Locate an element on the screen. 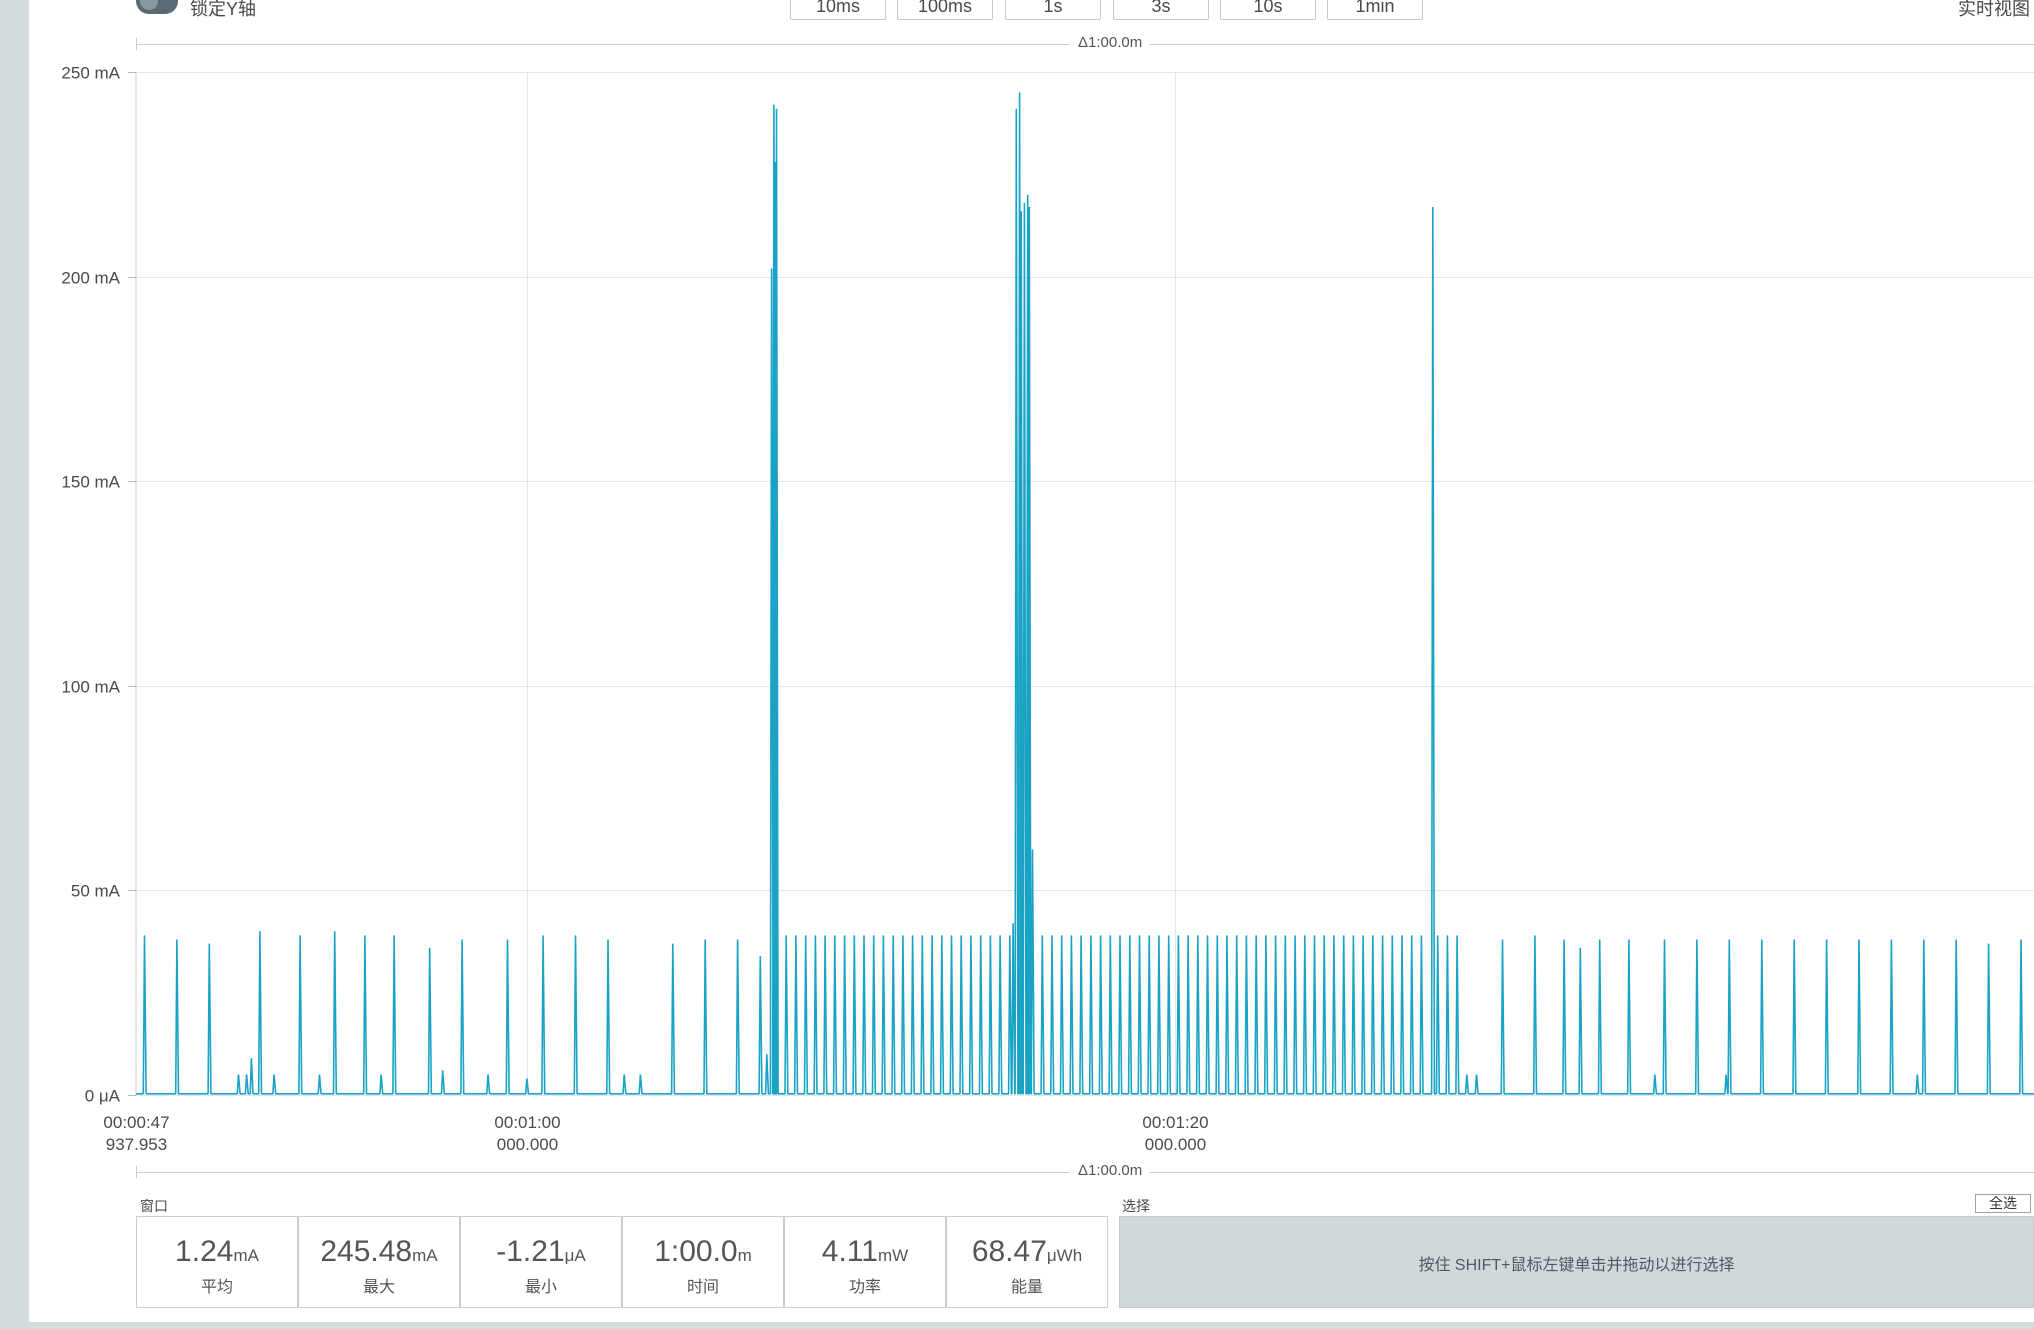  stat-unit: μA is located at coordinates (575, 1255).